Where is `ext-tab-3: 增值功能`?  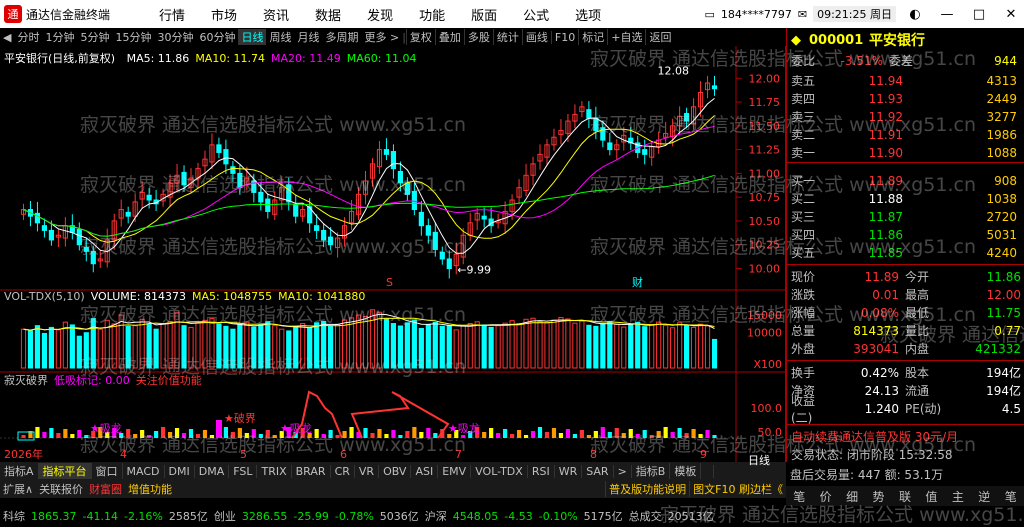
ext-tab-3: 增值功能 is located at coordinates (150, 489).